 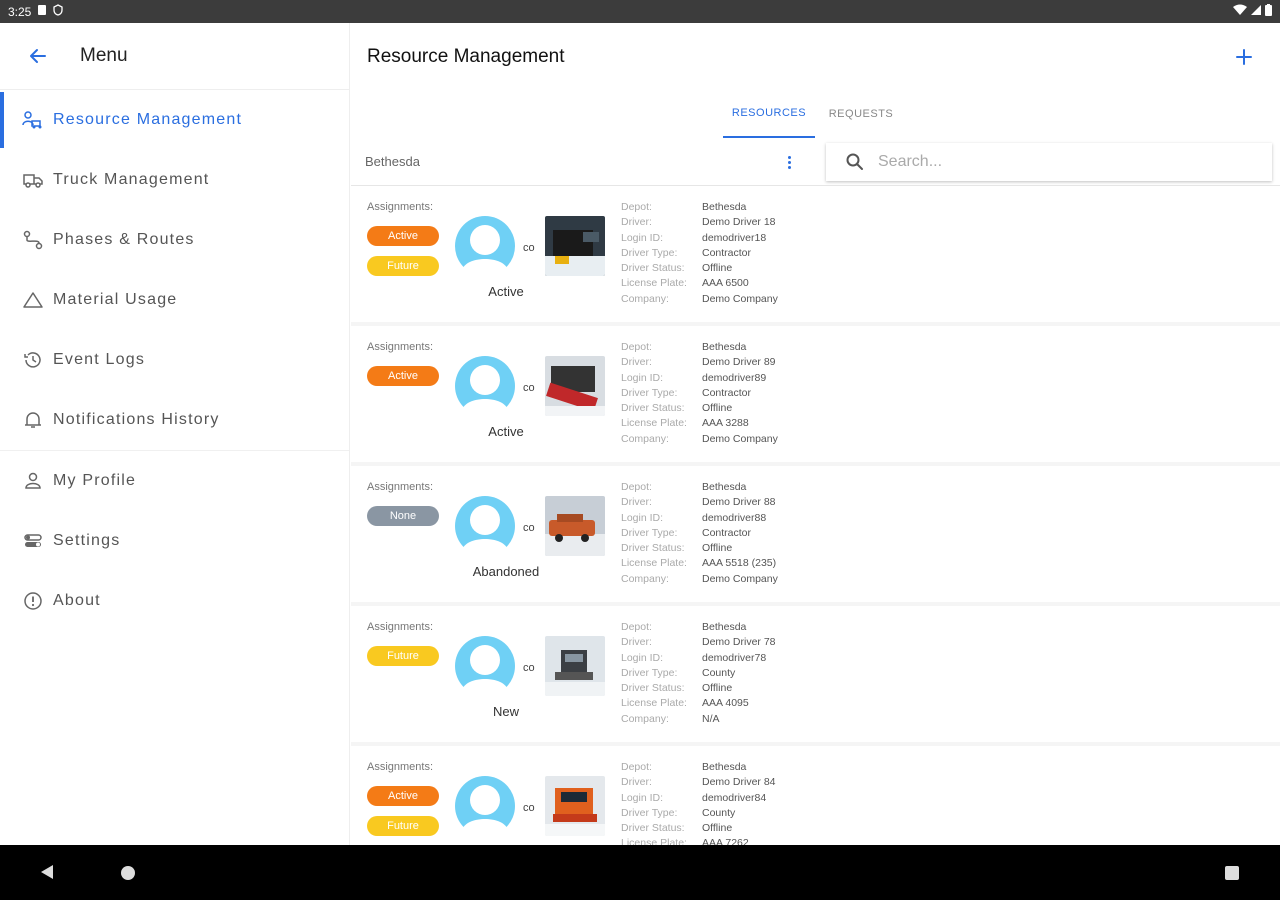 What do you see at coordinates (174, 360) in the screenshot?
I see `sidebar-item-event-logs: Event Logs` at bounding box center [174, 360].